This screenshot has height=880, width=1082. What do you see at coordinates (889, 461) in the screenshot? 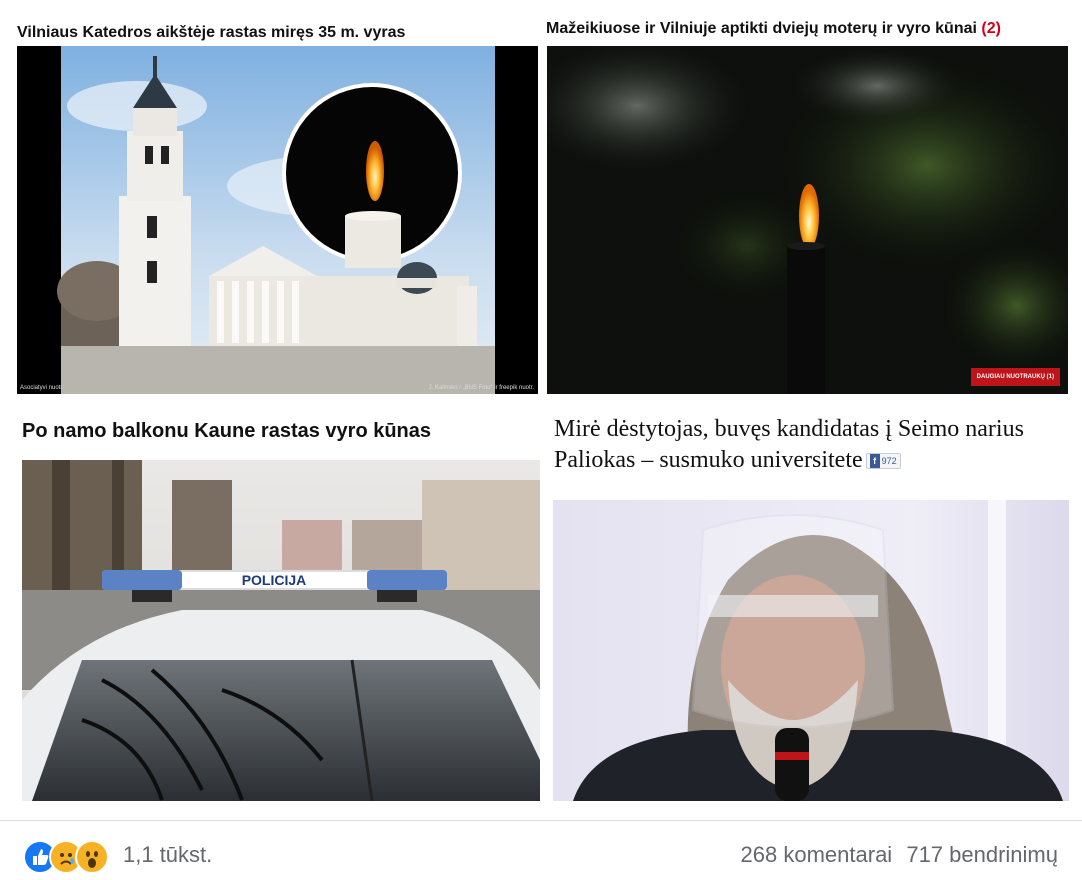
I see `share-count: 972` at bounding box center [889, 461].